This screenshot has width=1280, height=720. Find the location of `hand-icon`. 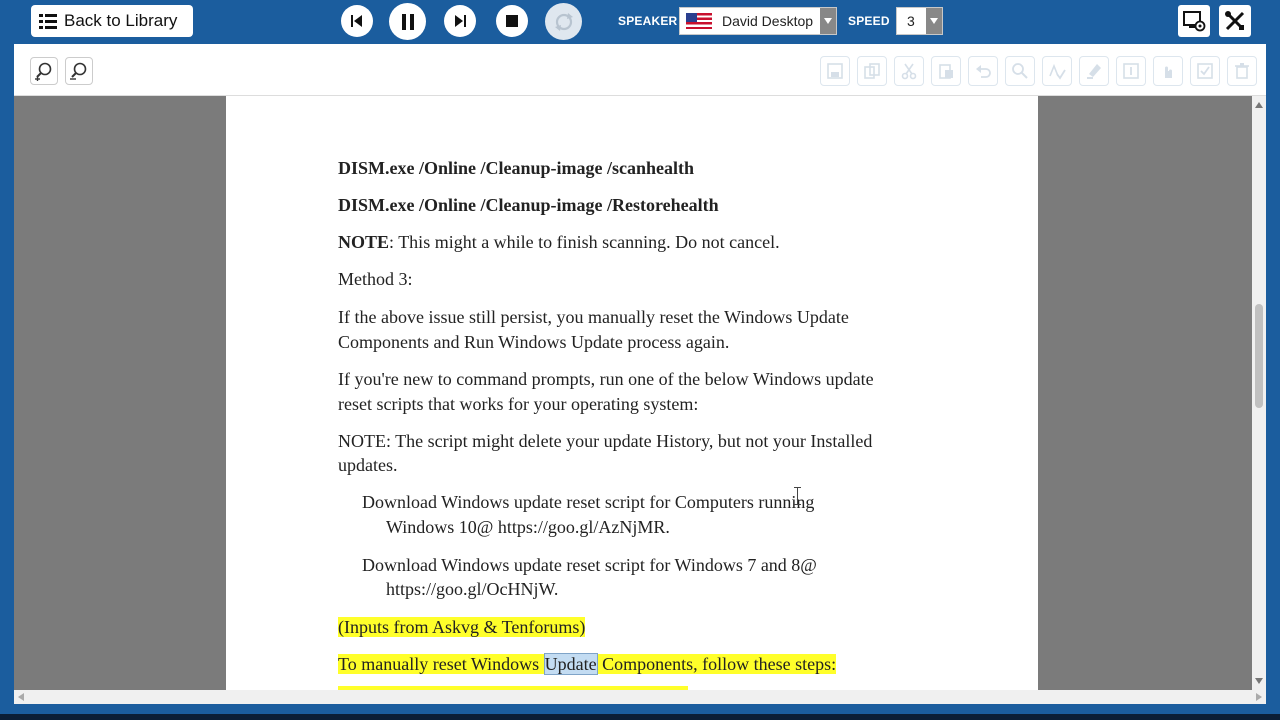

hand-icon is located at coordinates (1168, 72).